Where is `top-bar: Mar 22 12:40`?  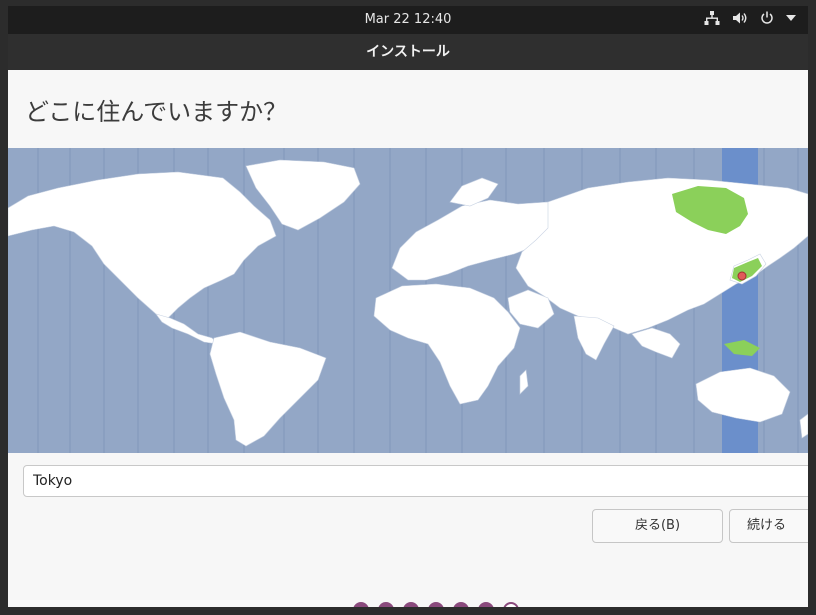 top-bar: Mar 22 12:40 is located at coordinates (408, 20).